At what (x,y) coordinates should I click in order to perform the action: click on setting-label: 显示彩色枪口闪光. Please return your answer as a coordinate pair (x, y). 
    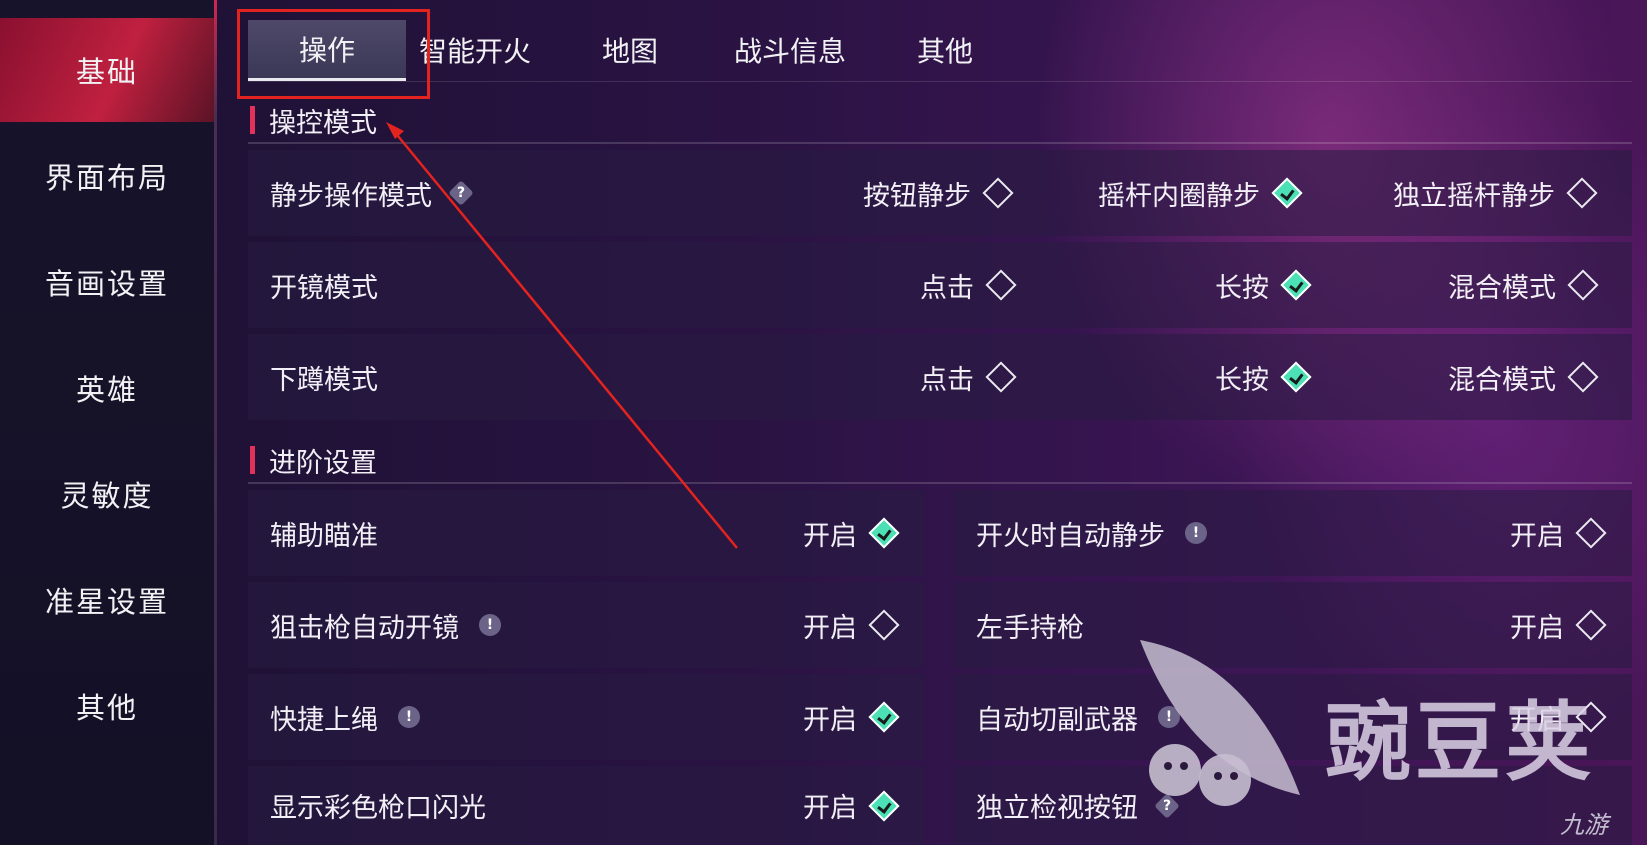
    Looking at the image, I should click on (378, 805).